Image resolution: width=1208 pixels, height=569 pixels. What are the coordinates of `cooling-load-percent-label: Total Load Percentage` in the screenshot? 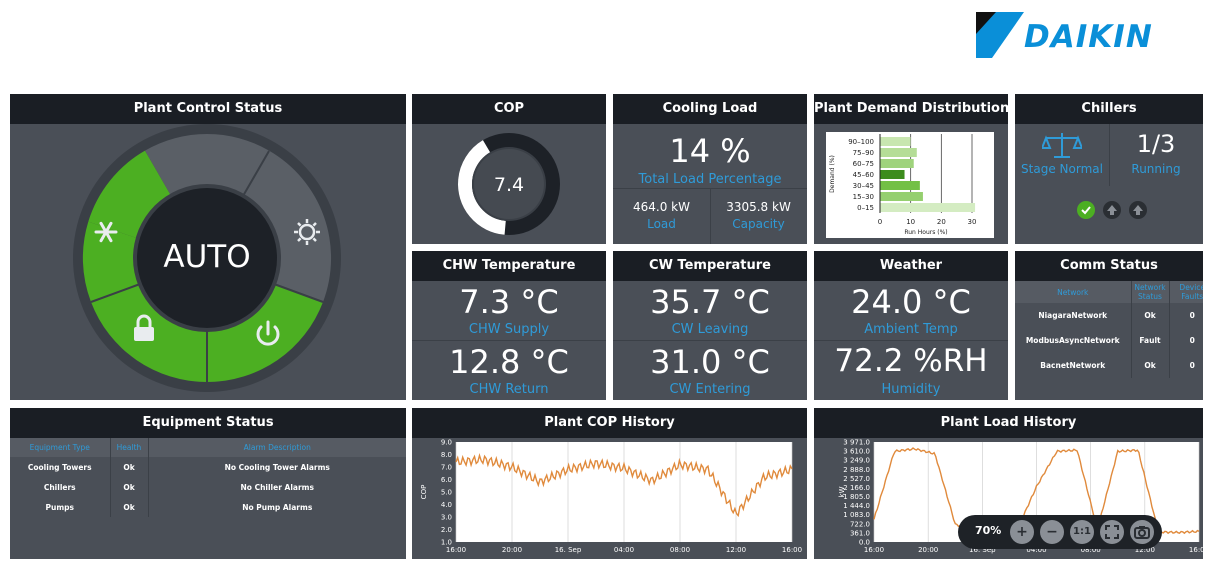 It's located at (710, 179).